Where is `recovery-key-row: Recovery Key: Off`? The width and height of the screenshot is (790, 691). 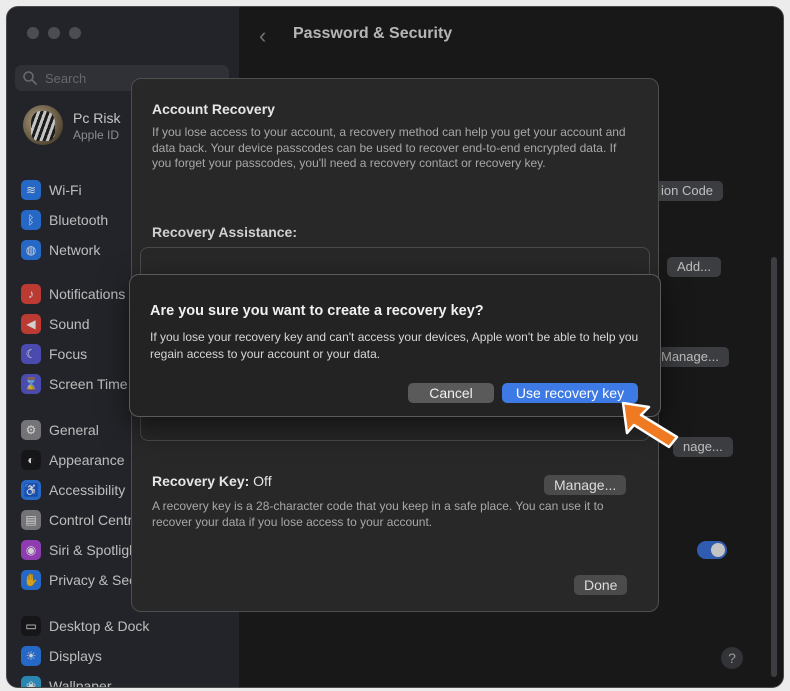
recovery-key-row: Recovery Key: Off is located at coordinates (212, 481).